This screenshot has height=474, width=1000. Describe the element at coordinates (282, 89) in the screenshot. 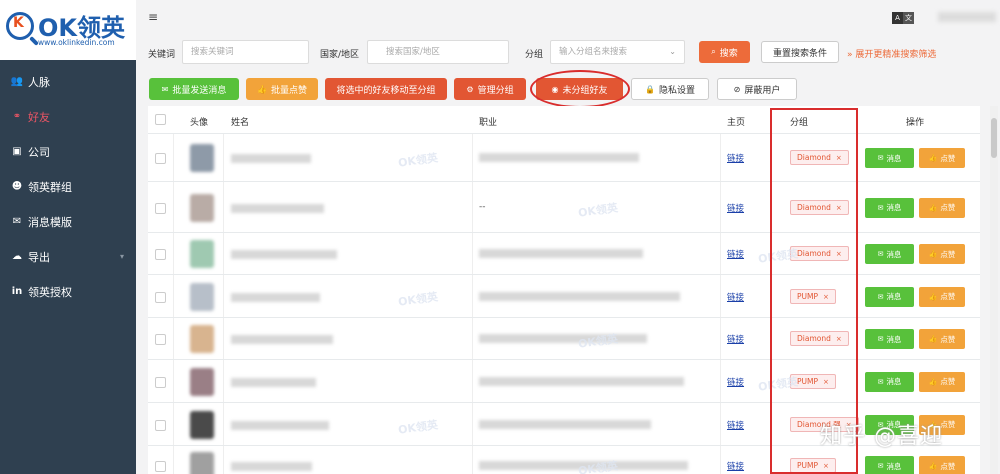

I see `bulk-like-button: 👍 批量点赞` at that location.